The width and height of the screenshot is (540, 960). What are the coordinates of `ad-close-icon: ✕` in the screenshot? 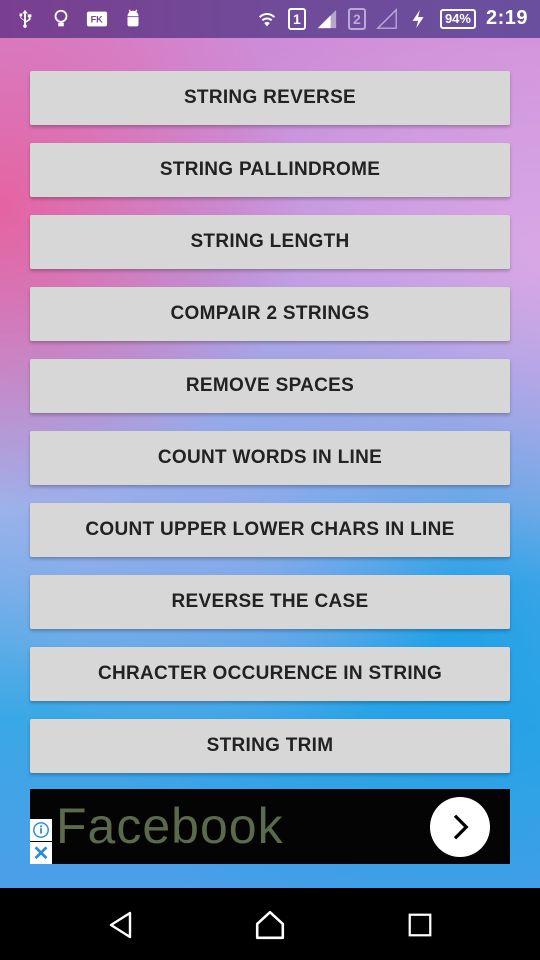 It's located at (41, 853).